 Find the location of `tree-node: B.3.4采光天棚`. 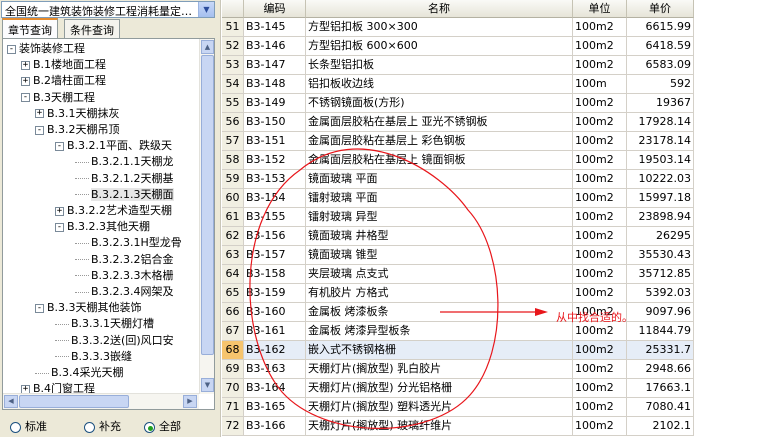

tree-node: B.3.4采光天棚 is located at coordinates (79, 373).